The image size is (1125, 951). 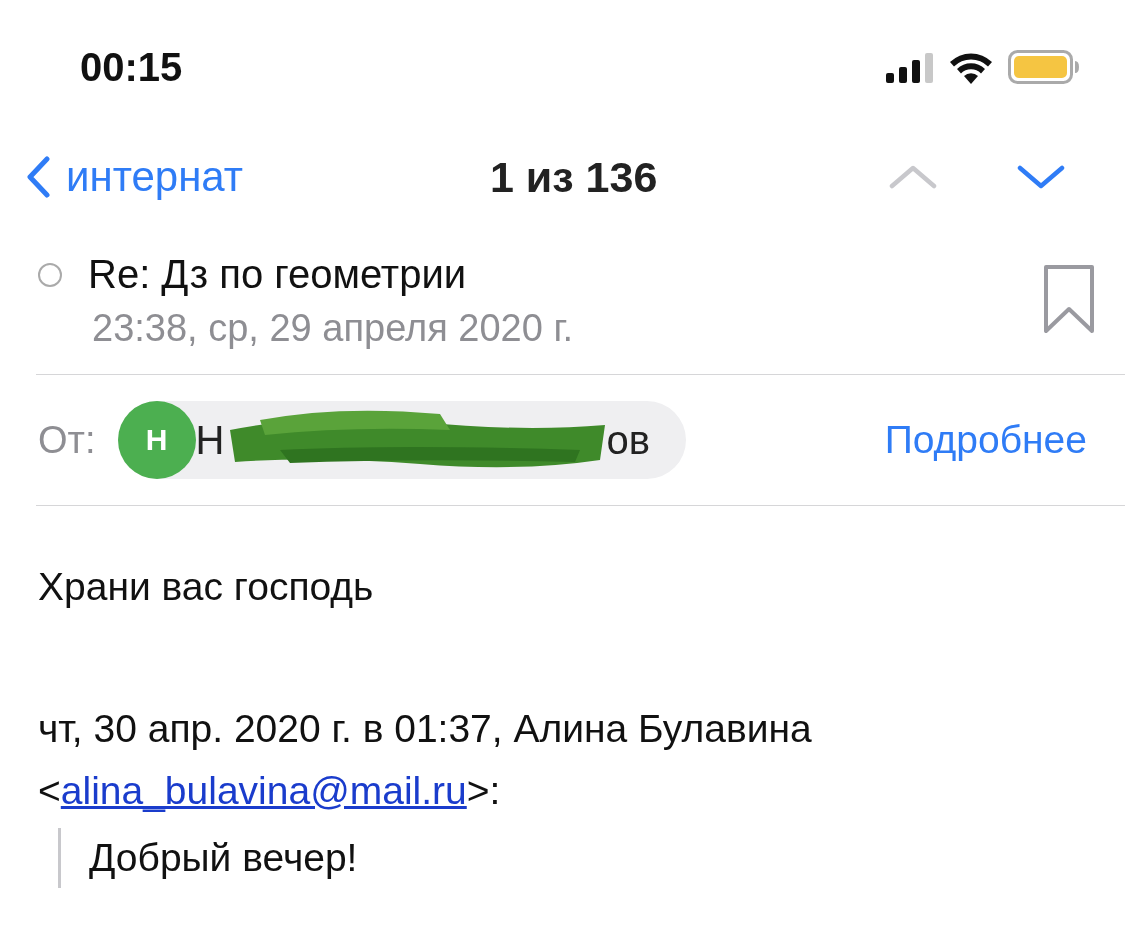 I want to click on back-link: интернат, so click(x=206, y=177).